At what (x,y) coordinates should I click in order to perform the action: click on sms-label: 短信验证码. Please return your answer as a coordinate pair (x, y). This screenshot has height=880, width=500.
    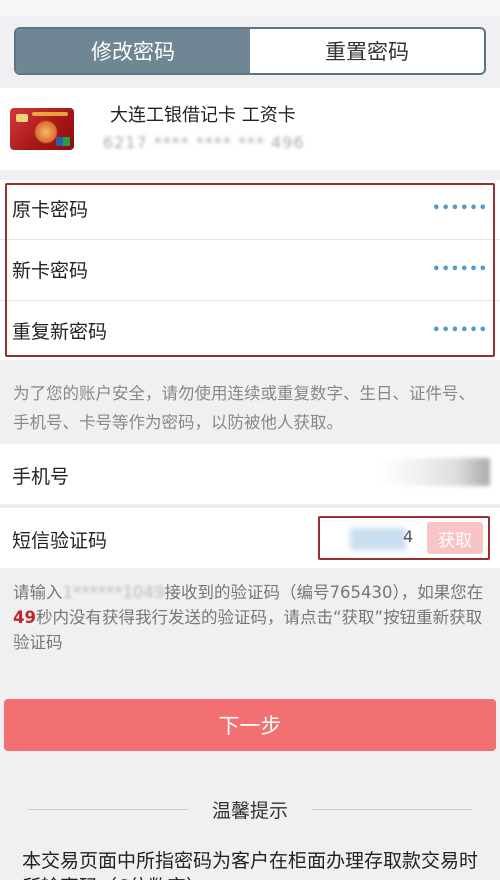
    Looking at the image, I should click on (60, 541).